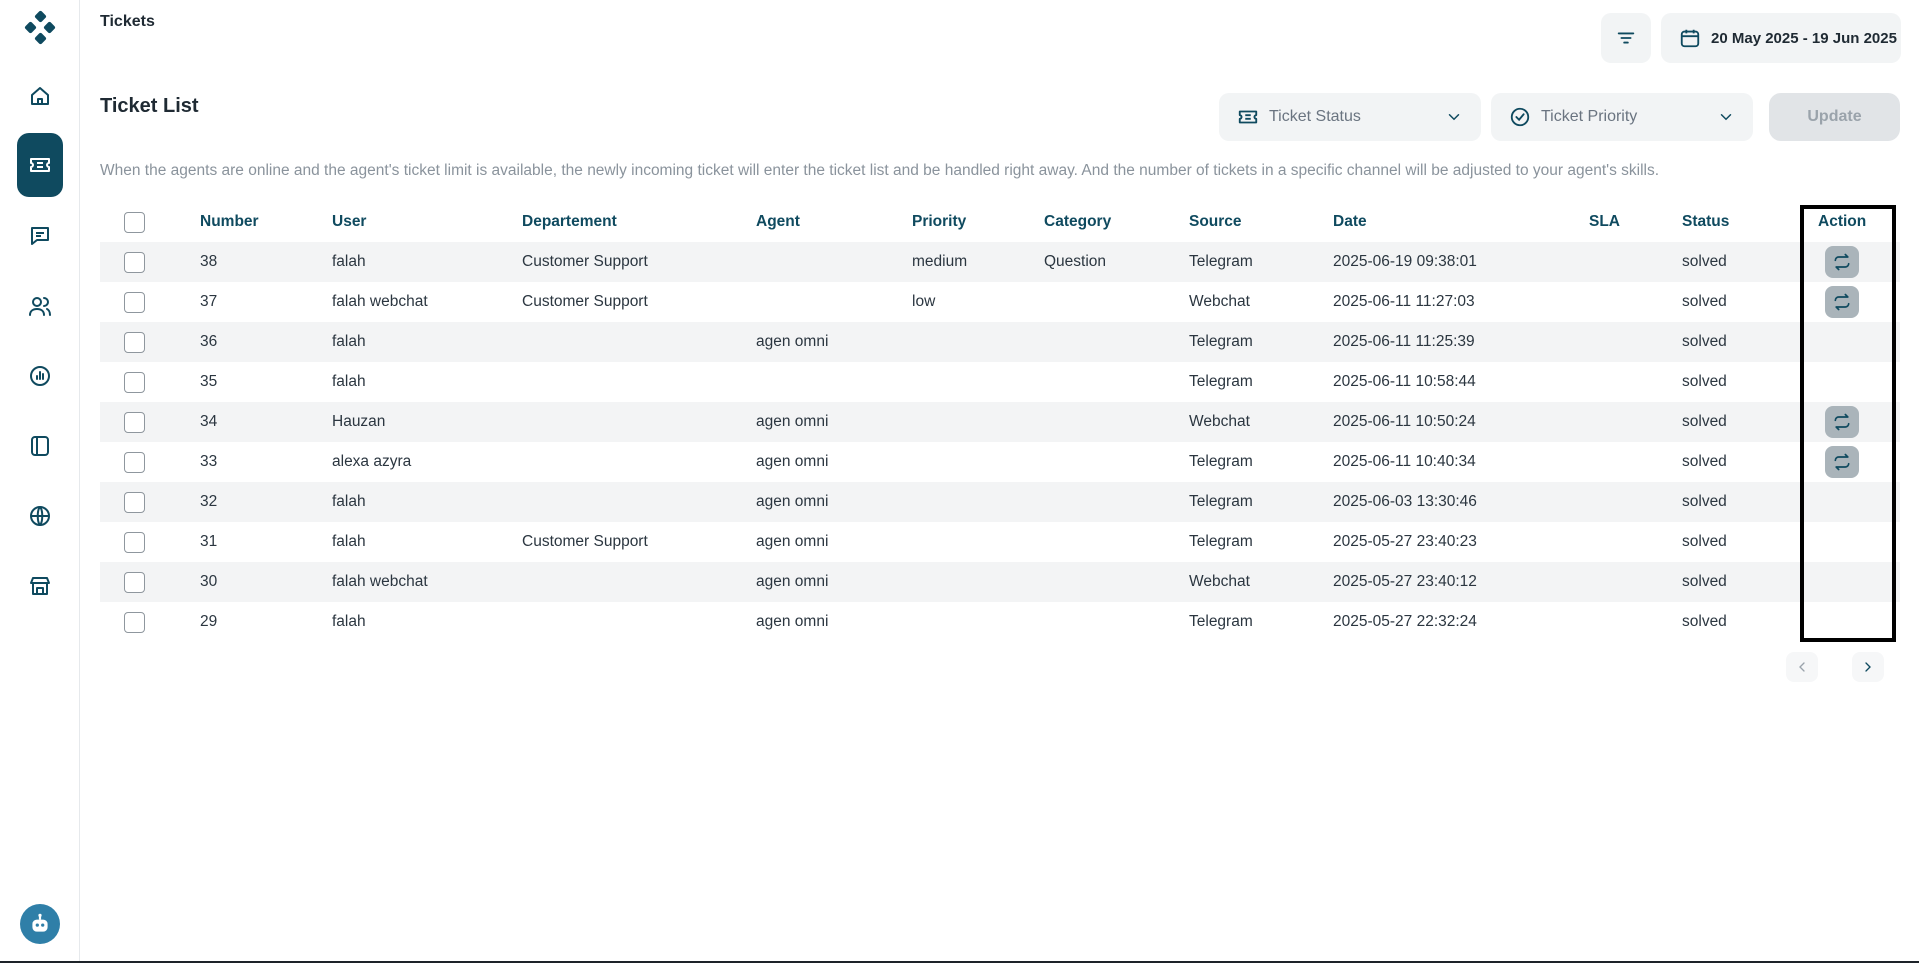 This screenshot has width=1919, height=963. Describe the element at coordinates (939, 222) in the screenshot. I see `column-header-priority: Priority` at that location.